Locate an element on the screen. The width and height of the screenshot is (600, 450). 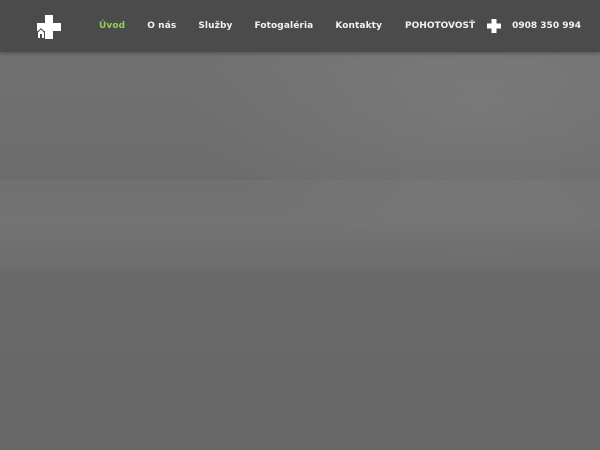
emergency-contact: POHOTOVOSŤ 0908 350 994 is located at coordinates (493, 26).